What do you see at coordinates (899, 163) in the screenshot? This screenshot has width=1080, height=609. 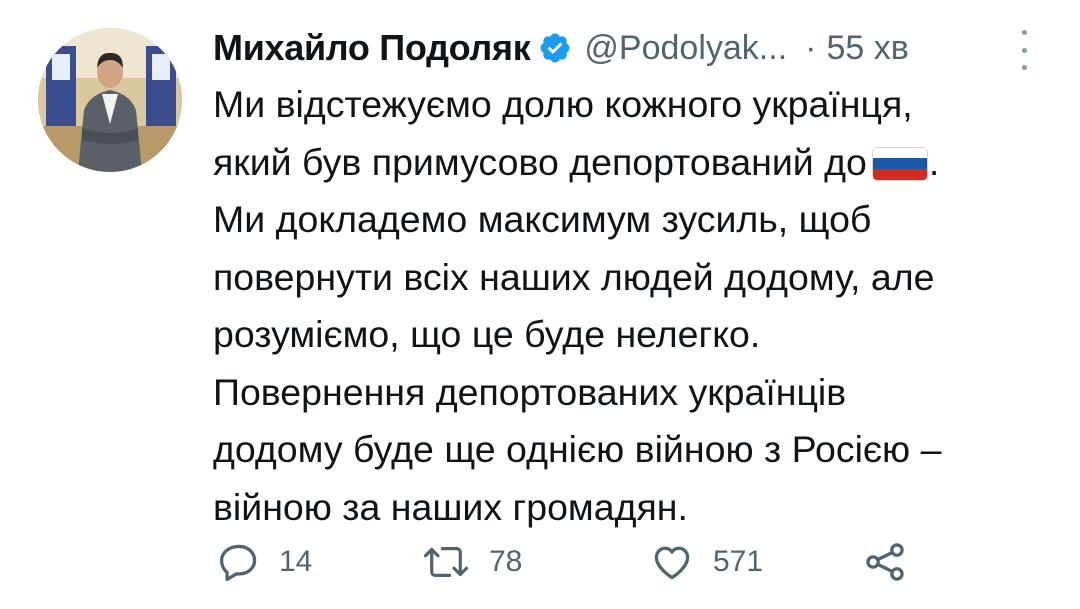 I see `russia-flag-icon` at bounding box center [899, 163].